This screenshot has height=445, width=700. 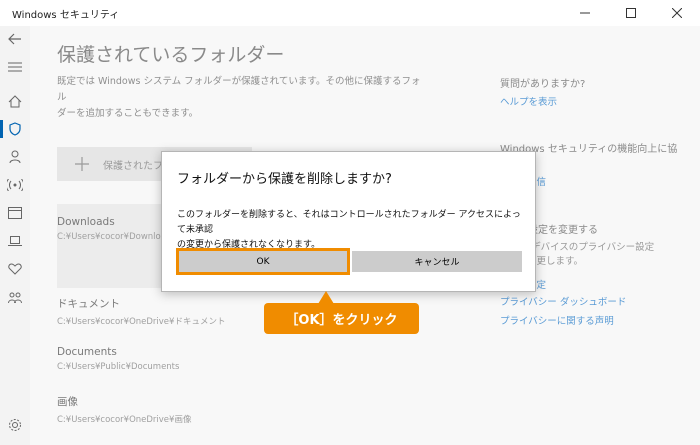 I want to click on back-button, so click(x=15, y=39).